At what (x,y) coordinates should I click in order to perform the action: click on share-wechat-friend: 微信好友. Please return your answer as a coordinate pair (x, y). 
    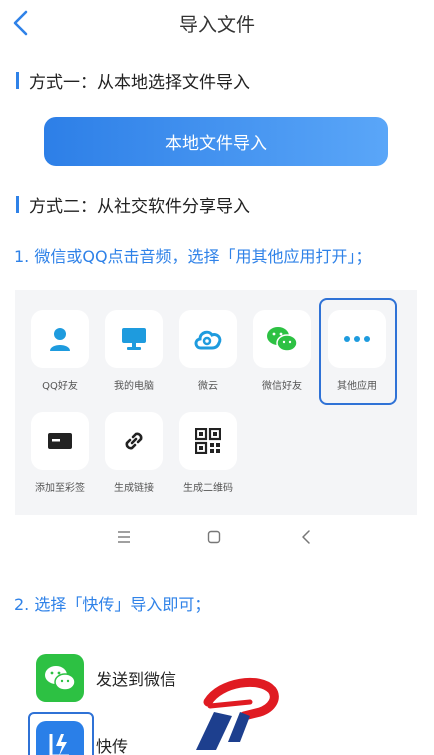
    Looking at the image, I should click on (282, 351).